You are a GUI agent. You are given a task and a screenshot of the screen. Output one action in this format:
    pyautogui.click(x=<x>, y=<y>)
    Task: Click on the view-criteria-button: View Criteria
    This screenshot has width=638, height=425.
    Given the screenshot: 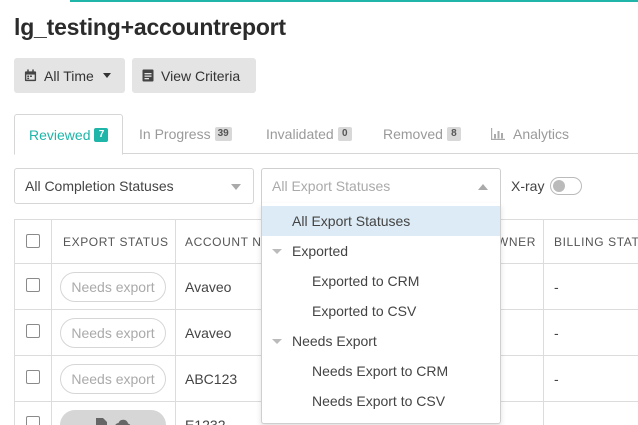 What is the action you would take?
    pyautogui.click(x=194, y=75)
    